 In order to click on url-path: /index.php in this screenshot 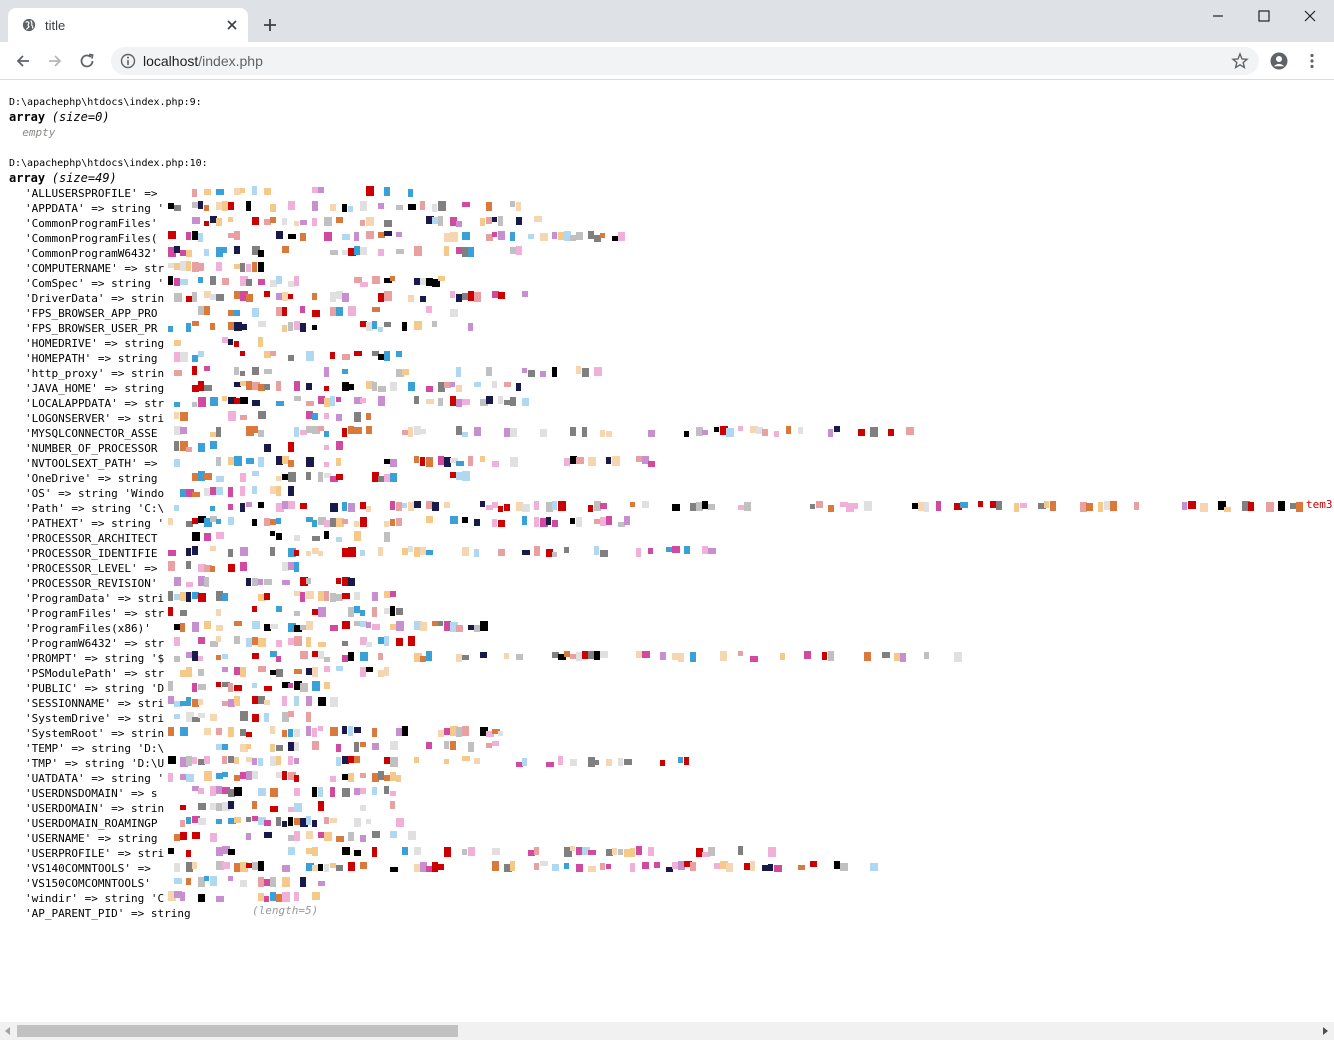, I will do `click(230, 61)`.